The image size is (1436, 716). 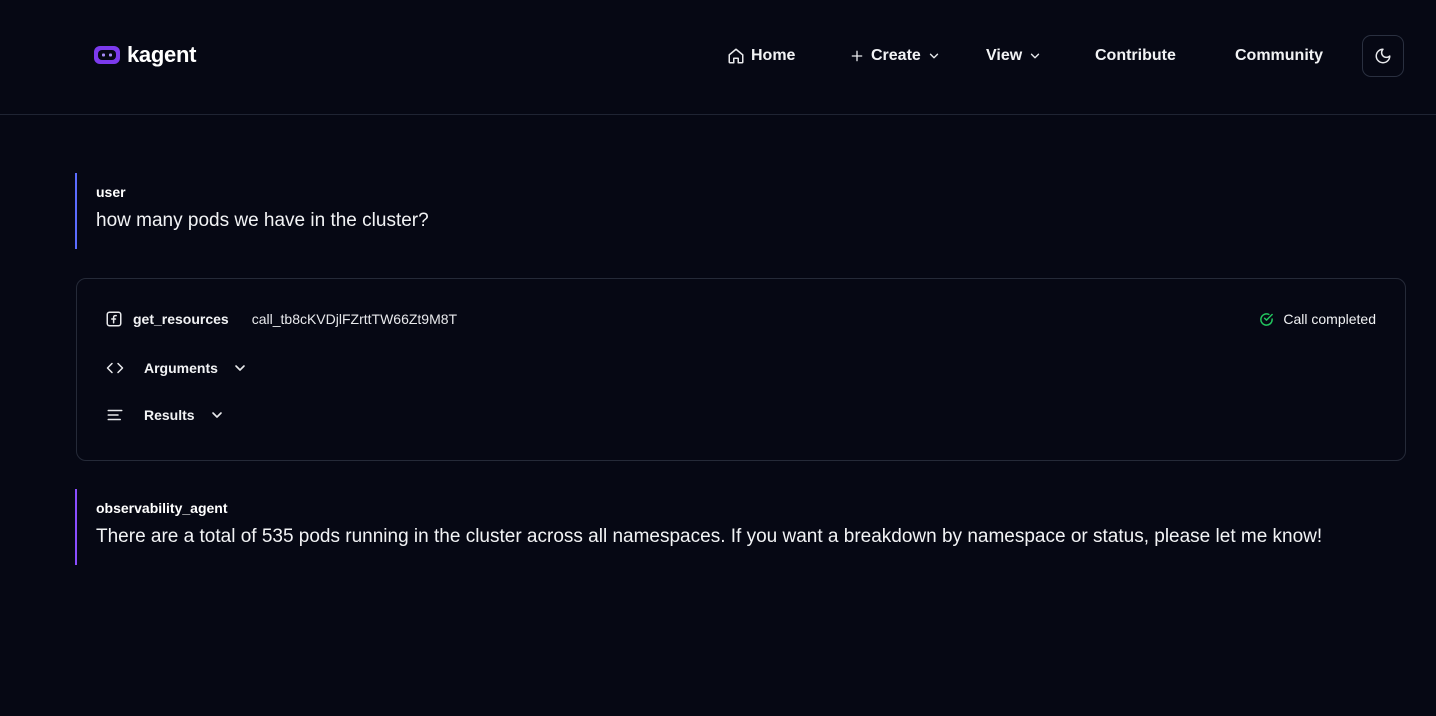 I want to click on nav-create-label: Create, so click(x=896, y=55).